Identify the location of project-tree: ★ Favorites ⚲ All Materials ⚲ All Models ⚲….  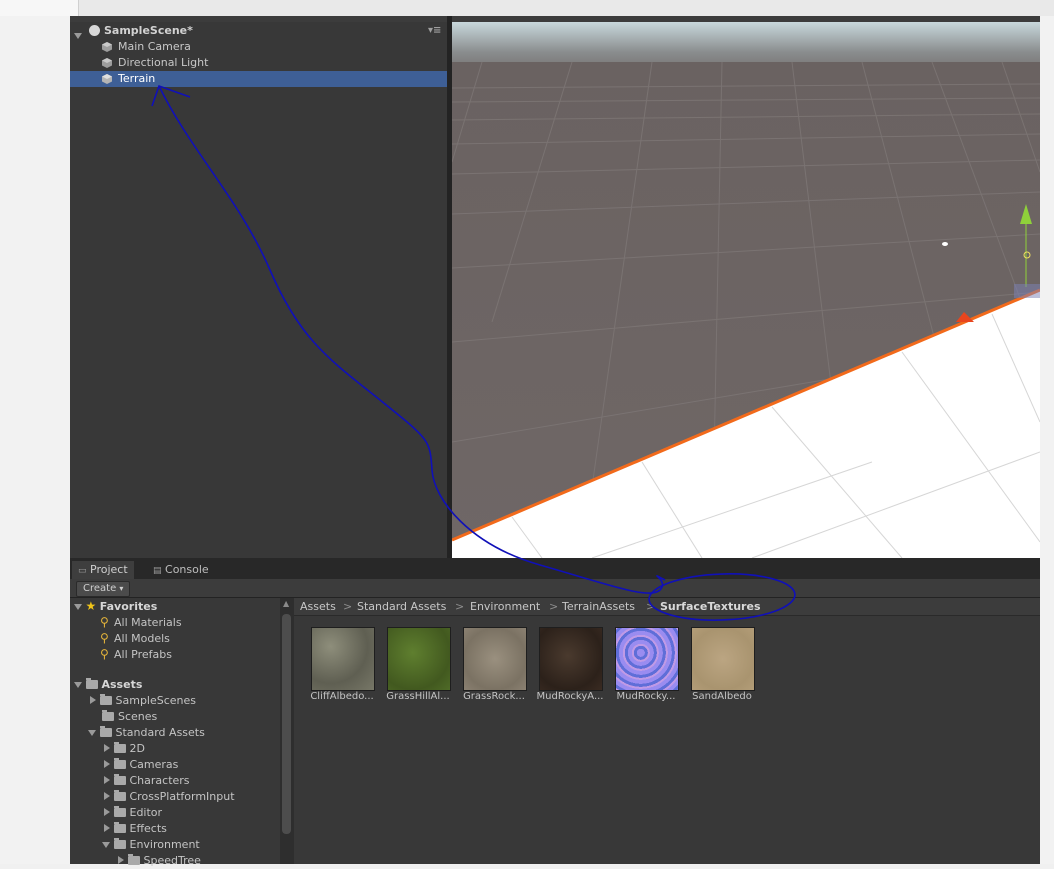
(175, 732).